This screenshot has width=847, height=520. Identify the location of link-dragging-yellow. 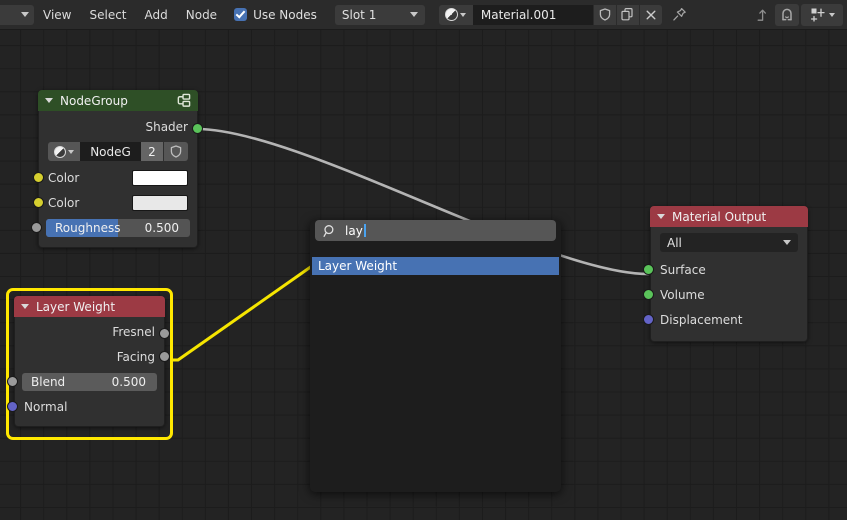
(242, 313).